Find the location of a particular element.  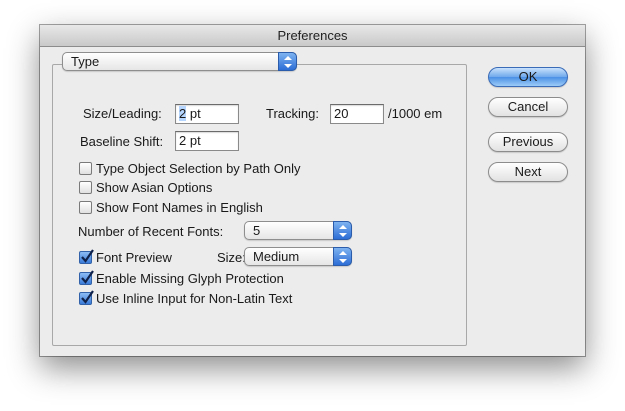

tracking-value: 20 is located at coordinates (341, 113).